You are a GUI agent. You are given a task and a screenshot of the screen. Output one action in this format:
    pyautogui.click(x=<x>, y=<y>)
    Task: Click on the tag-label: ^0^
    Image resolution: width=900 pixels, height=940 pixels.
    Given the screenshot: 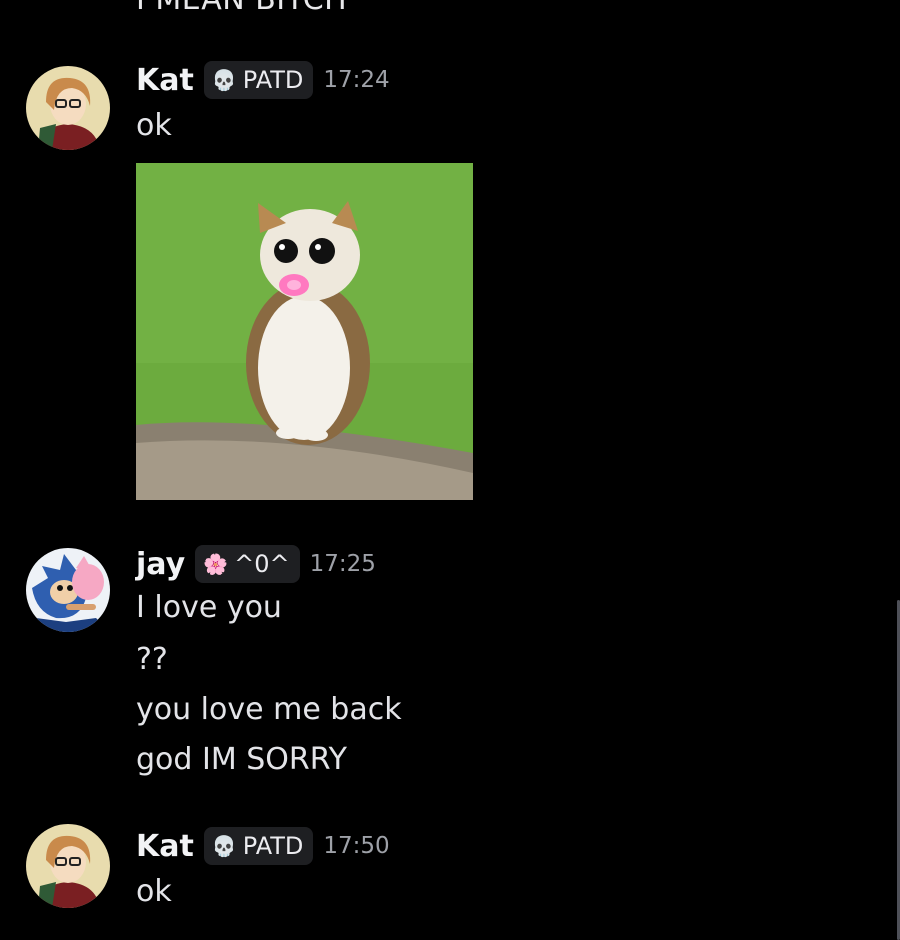 What is the action you would take?
    pyautogui.click(x=262, y=564)
    